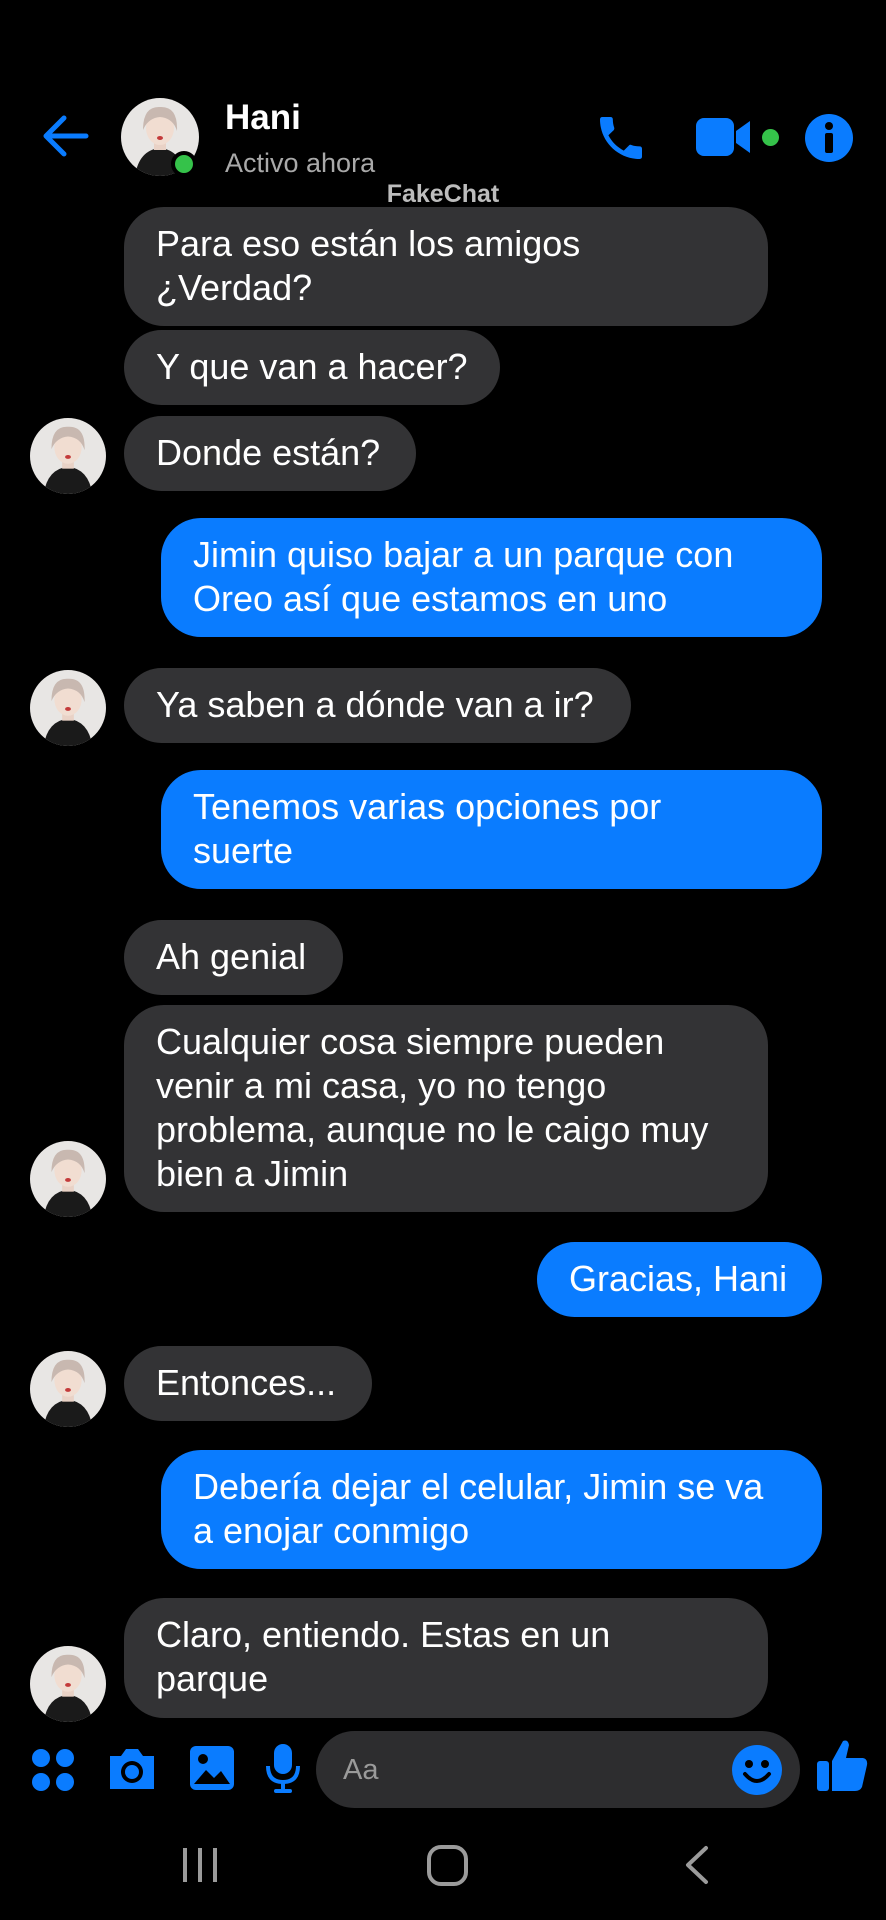 This screenshot has width=886, height=1920. What do you see at coordinates (361, 1770) in the screenshot?
I see `message-input-placeholder: Aa` at bounding box center [361, 1770].